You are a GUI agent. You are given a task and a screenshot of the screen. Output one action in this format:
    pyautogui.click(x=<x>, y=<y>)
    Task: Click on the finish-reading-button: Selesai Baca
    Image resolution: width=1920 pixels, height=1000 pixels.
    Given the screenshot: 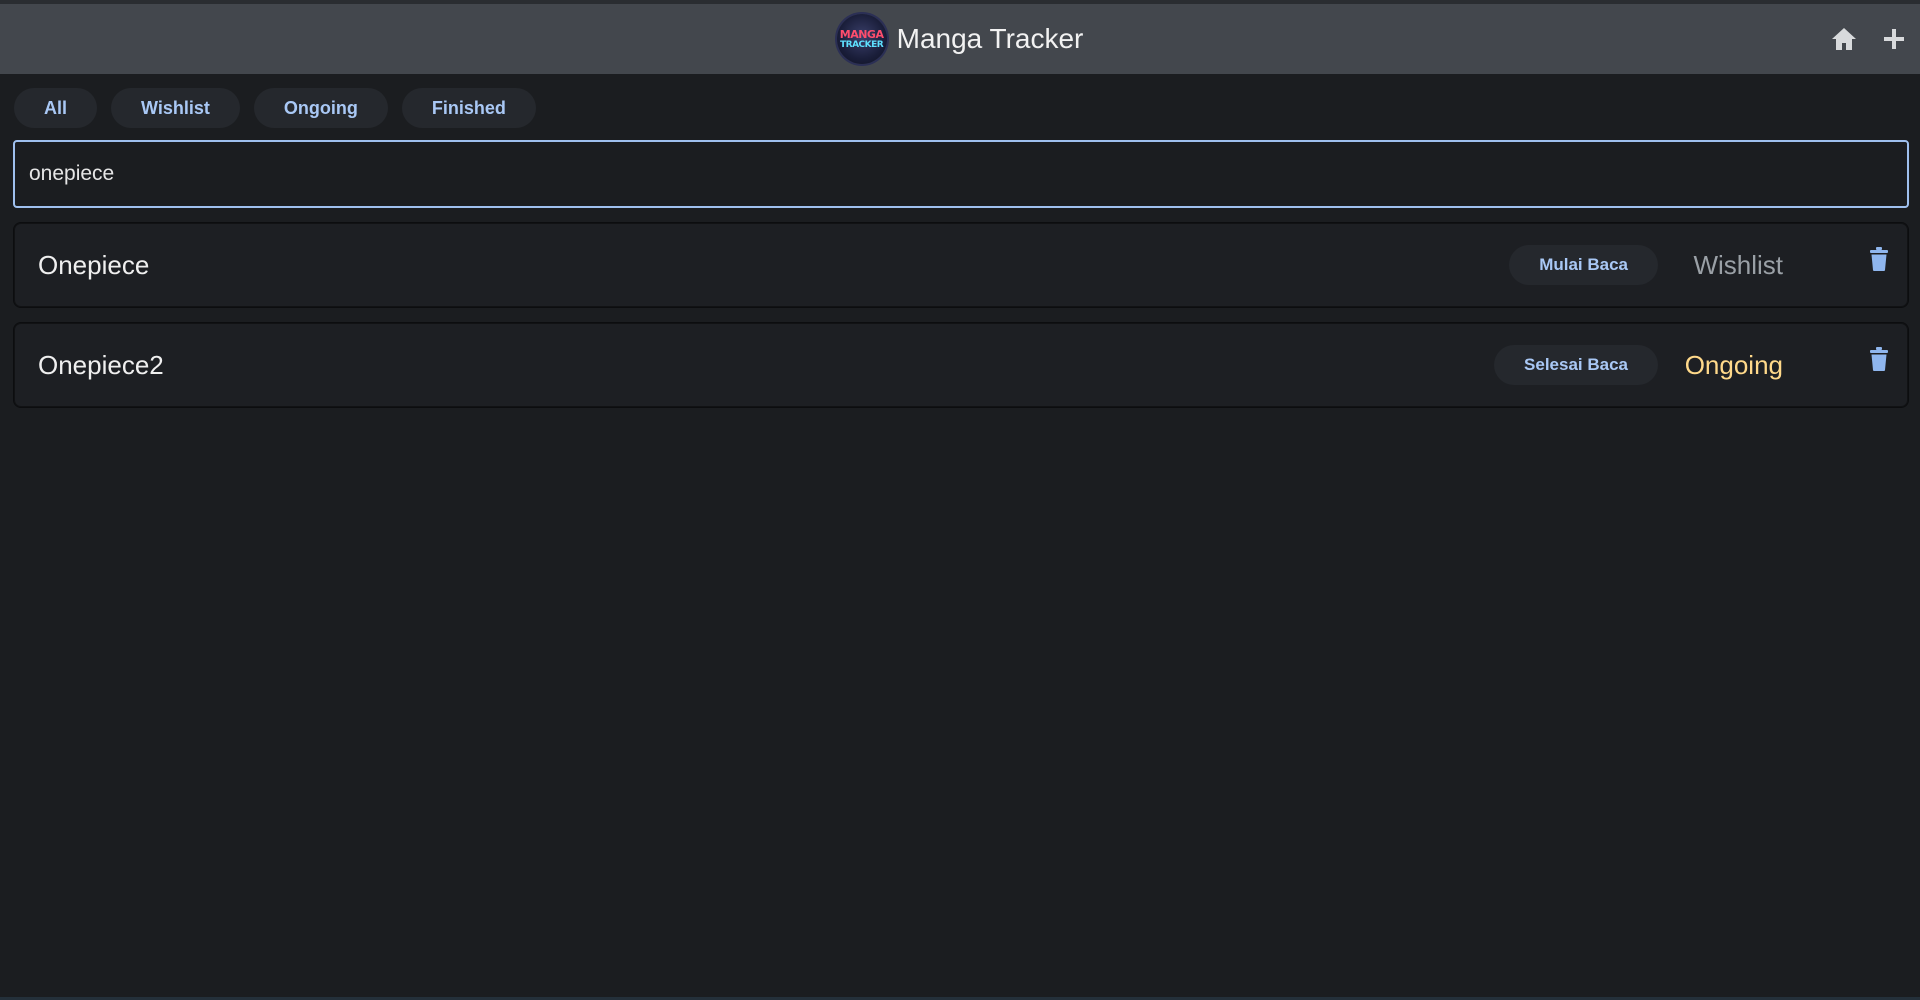 What is the action you would take?
    pyautogui.click(x=1576, y=365)
    